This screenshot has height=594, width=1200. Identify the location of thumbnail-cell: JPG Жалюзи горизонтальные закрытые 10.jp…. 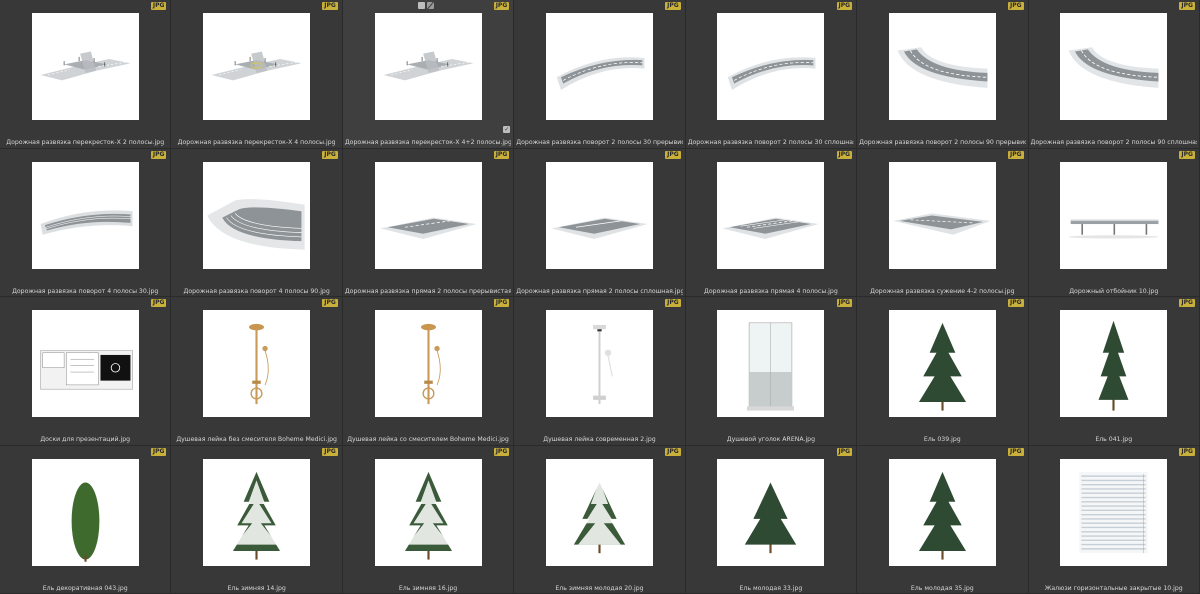
(1114, 519).